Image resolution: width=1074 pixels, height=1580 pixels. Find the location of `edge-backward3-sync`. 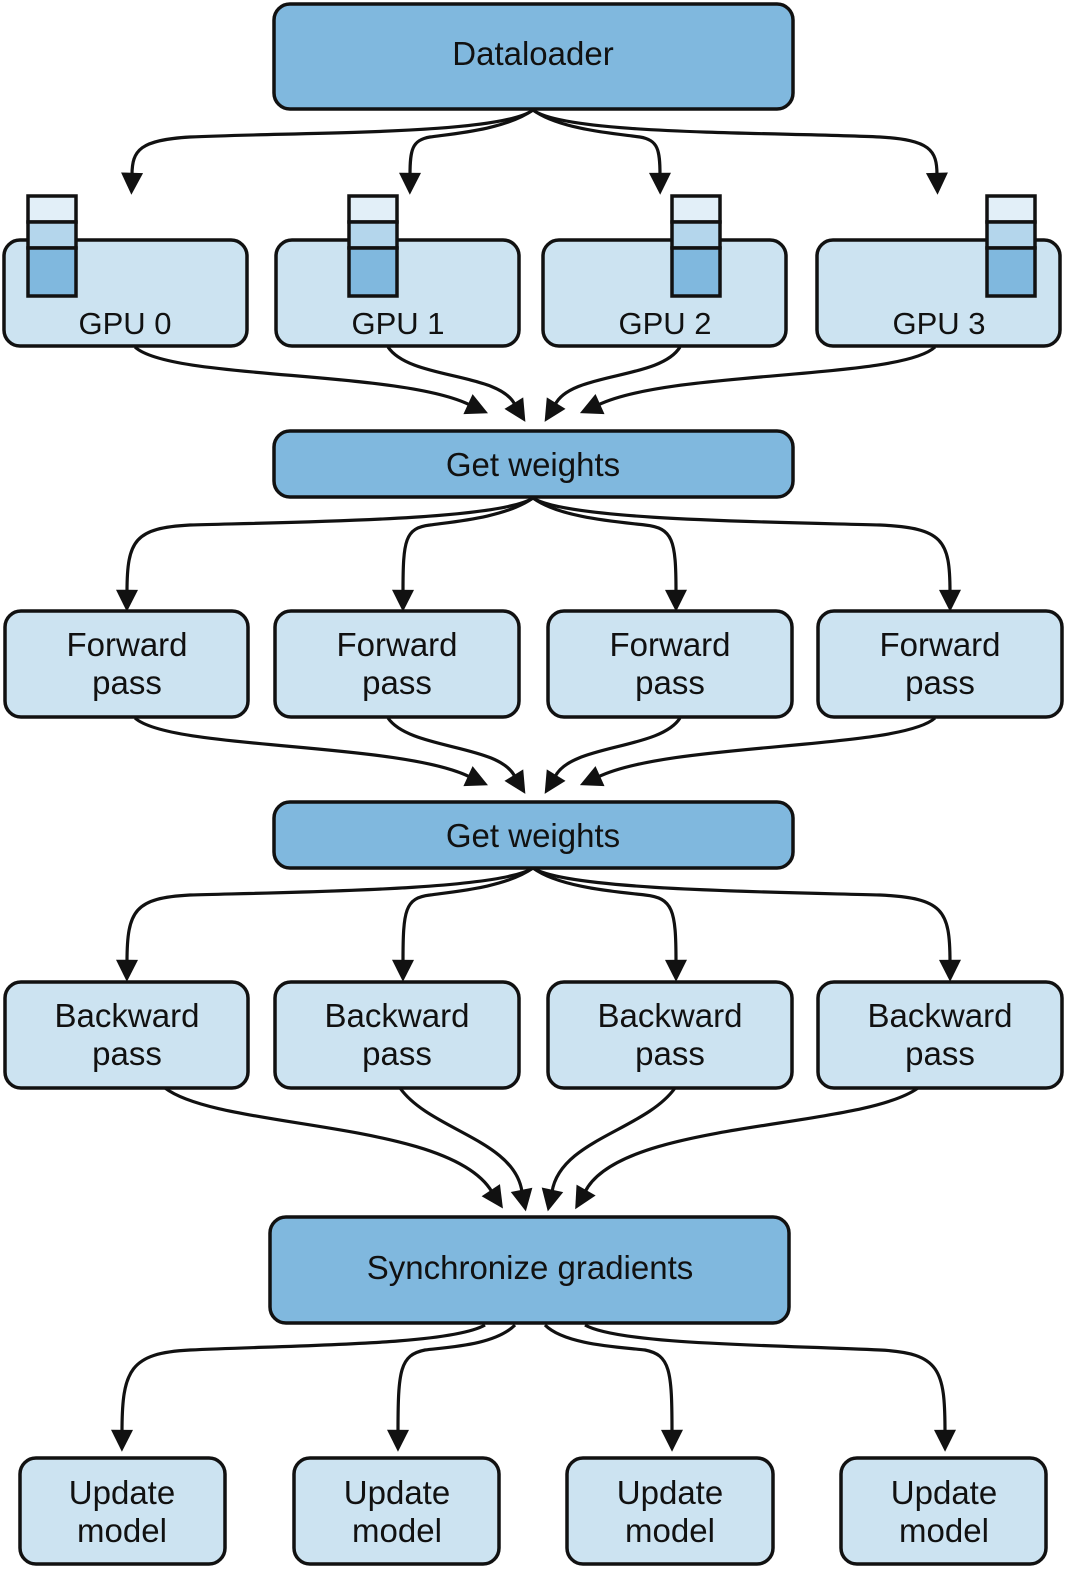

edge-backward3-sync is located at coordinates (751, 1139).